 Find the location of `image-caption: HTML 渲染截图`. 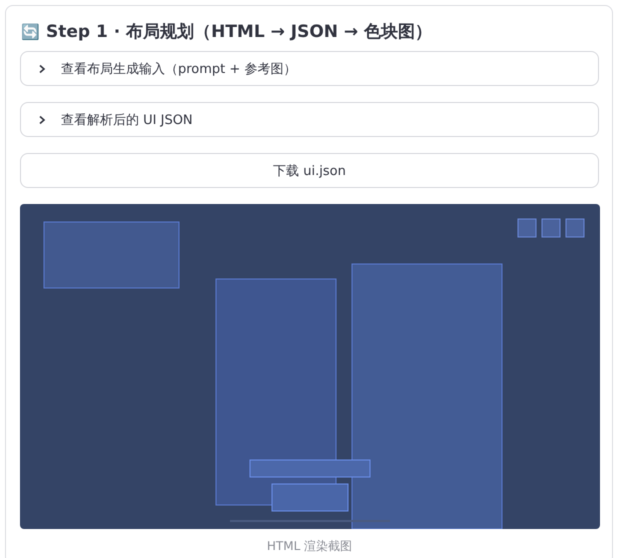

image-caption: HTML 渲染截图 is located at coordinates (310, 546).